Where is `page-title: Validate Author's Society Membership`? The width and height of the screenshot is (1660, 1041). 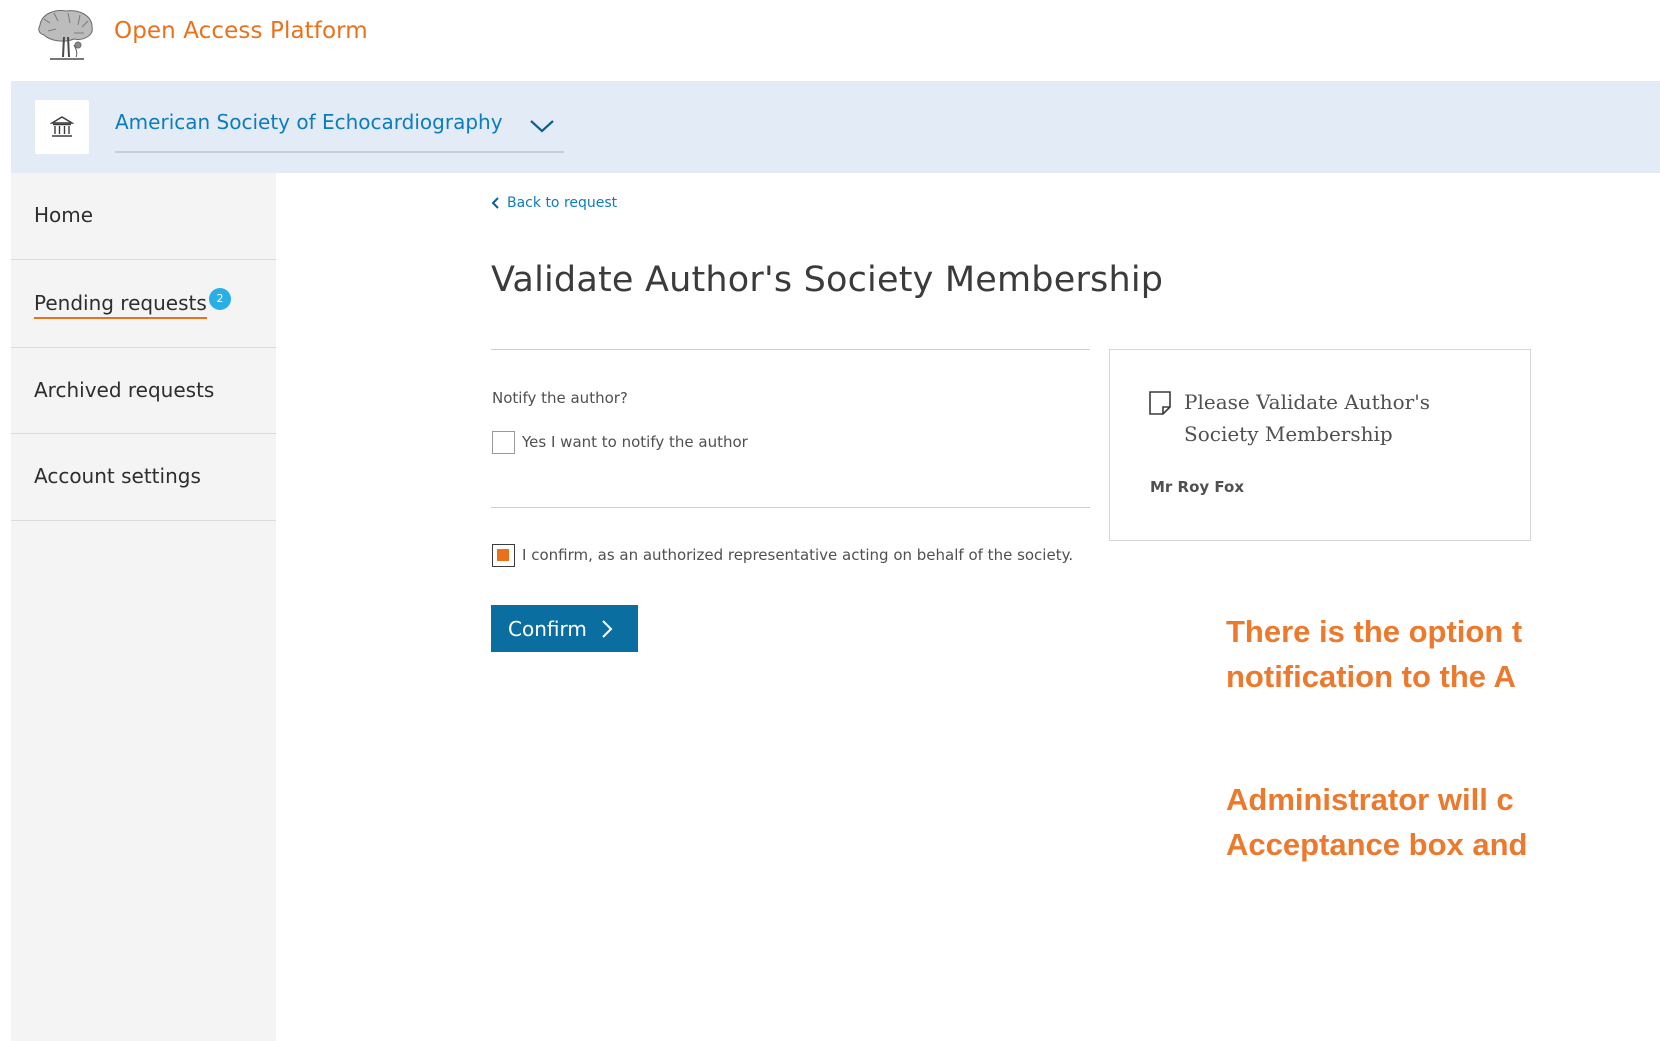 page-title: Validate Author's Society Membership is located at coordinates (827, 280).